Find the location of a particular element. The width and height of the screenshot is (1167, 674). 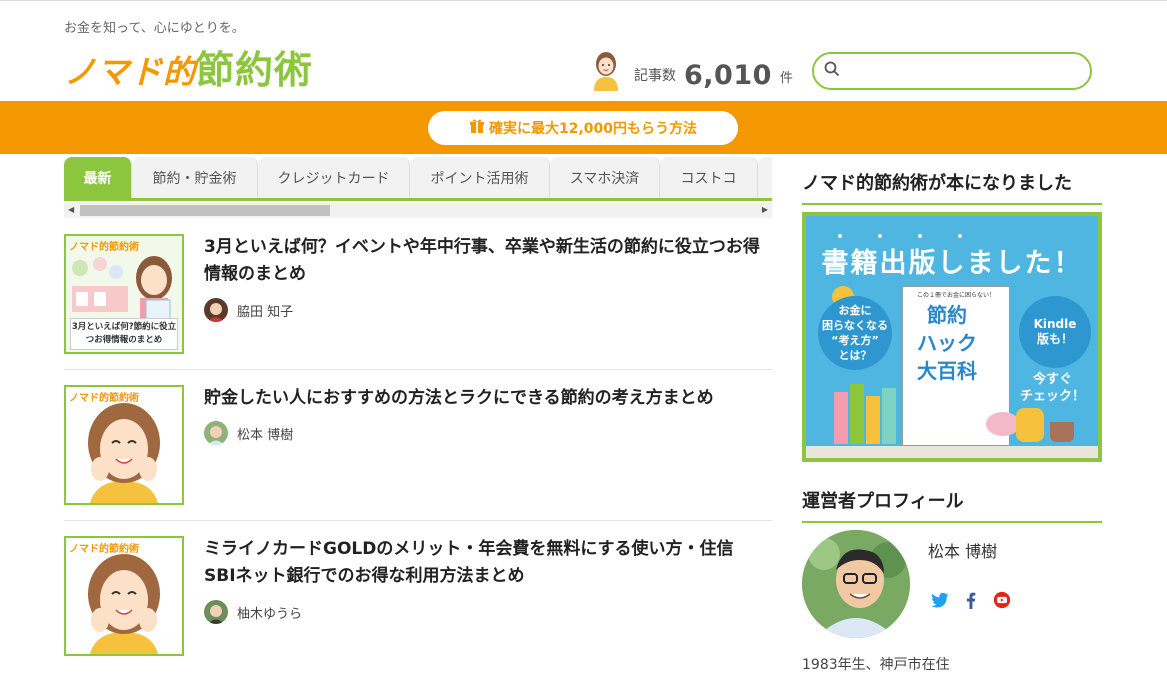

logo-part-2: 節約術 is located at coordinates (255, 70).